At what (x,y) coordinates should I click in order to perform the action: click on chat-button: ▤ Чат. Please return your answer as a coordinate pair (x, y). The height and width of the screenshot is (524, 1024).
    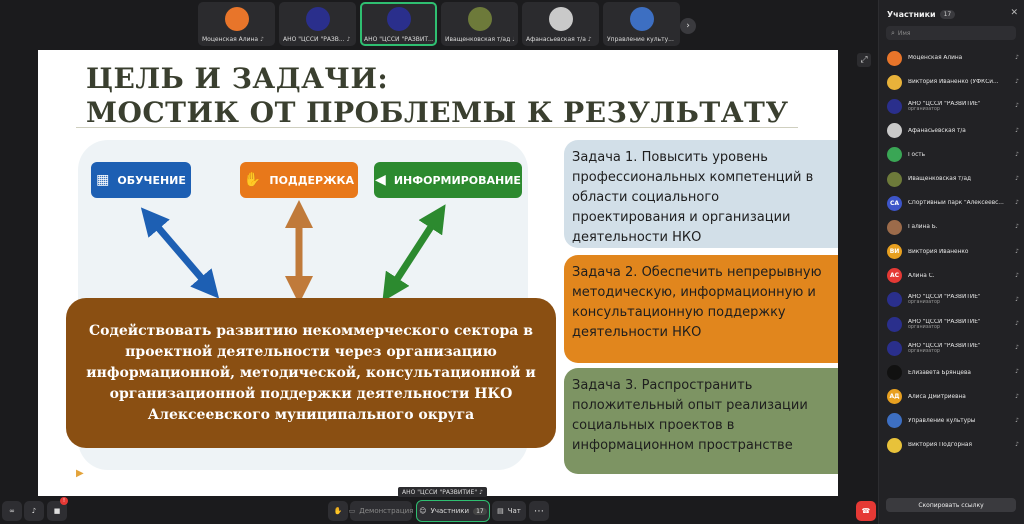
    Looking at the image, I should click on (509, 511).